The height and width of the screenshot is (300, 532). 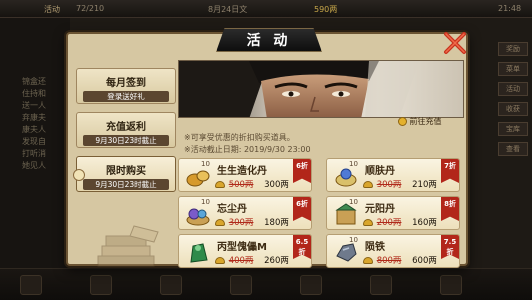 I want to click on item-name: 顺肤丹, so click(x=380, y=171).